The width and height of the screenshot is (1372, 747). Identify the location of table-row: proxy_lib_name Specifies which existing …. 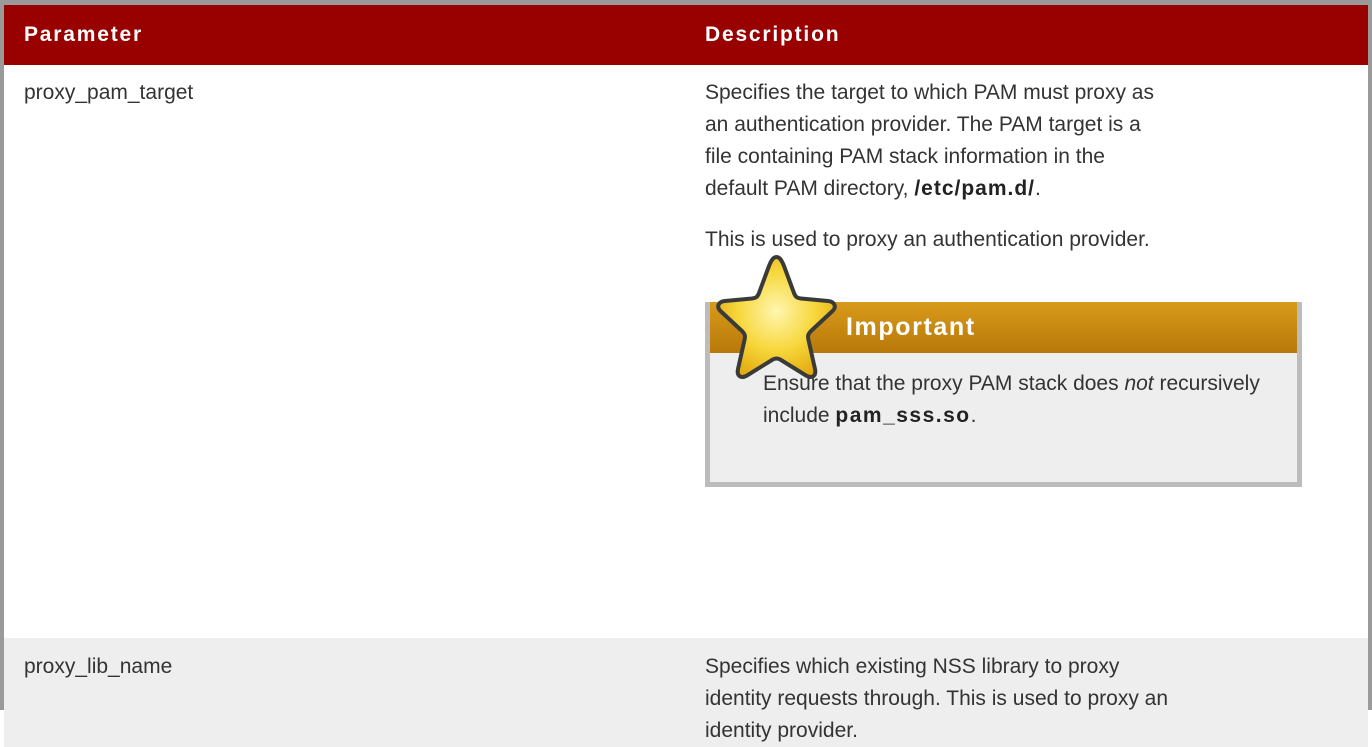
(686, 692).